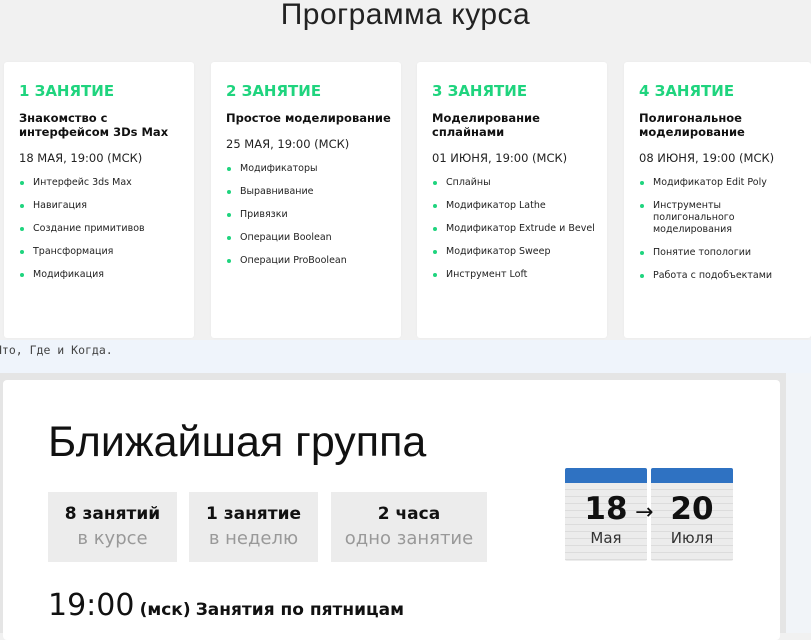 The image size is (811, 640). I want to click on topic-item: Инструменты полигонального моделирования, so click(721, 218).